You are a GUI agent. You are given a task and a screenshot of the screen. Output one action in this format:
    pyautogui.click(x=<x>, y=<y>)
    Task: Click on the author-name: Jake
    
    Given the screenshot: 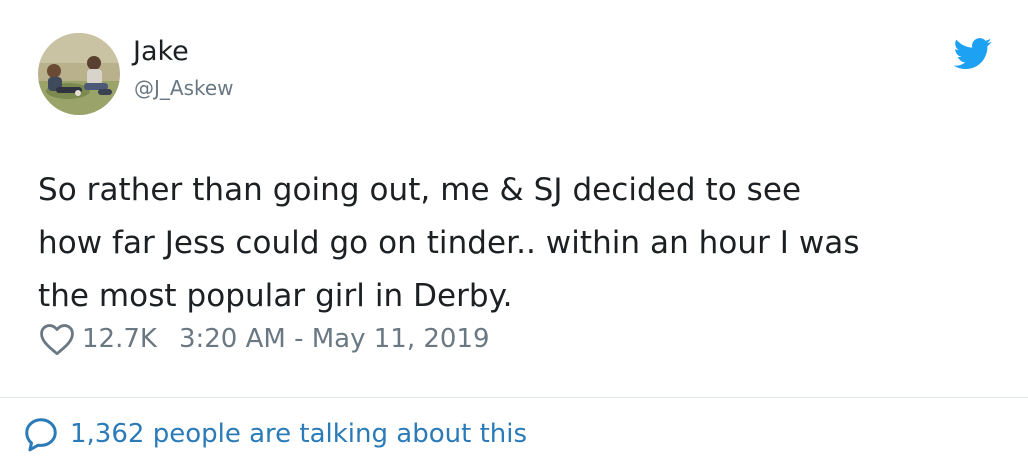 What is the action you would take?
    pyautogui.click(x=161, y=52)
    